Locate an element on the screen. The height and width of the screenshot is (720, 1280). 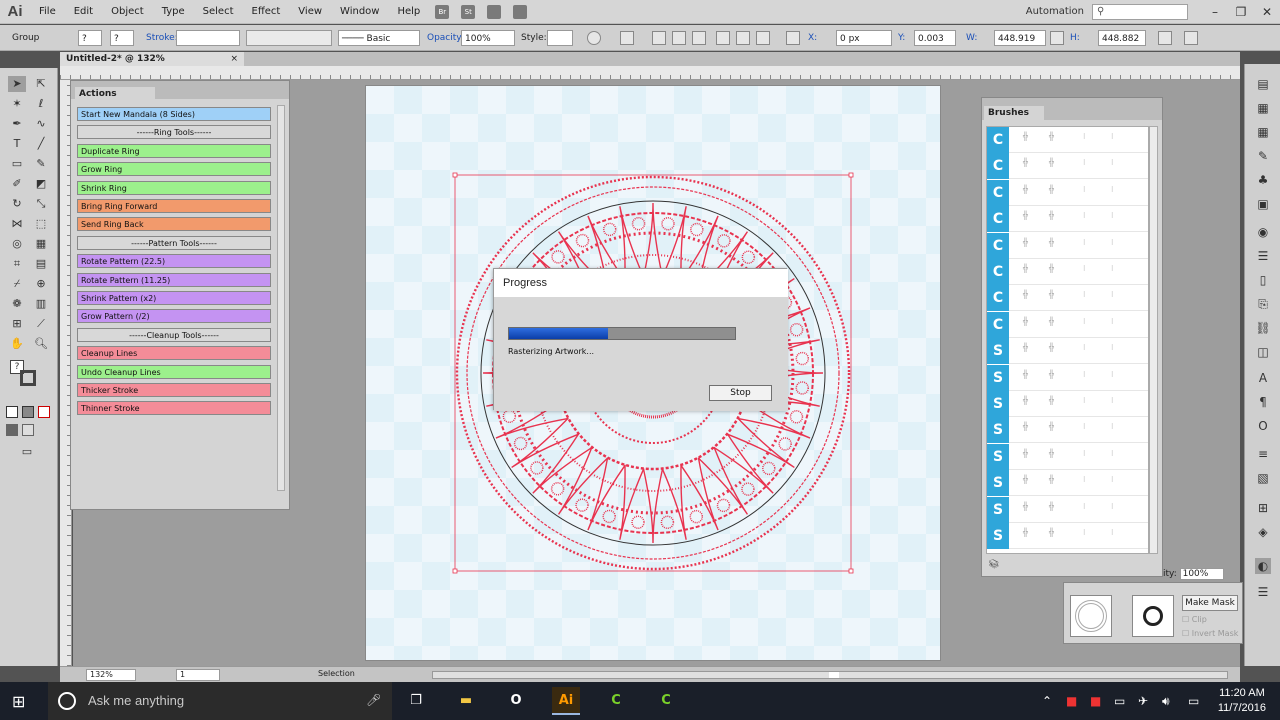
links-icon: ⛓ is located at coordinates (1263, 328).